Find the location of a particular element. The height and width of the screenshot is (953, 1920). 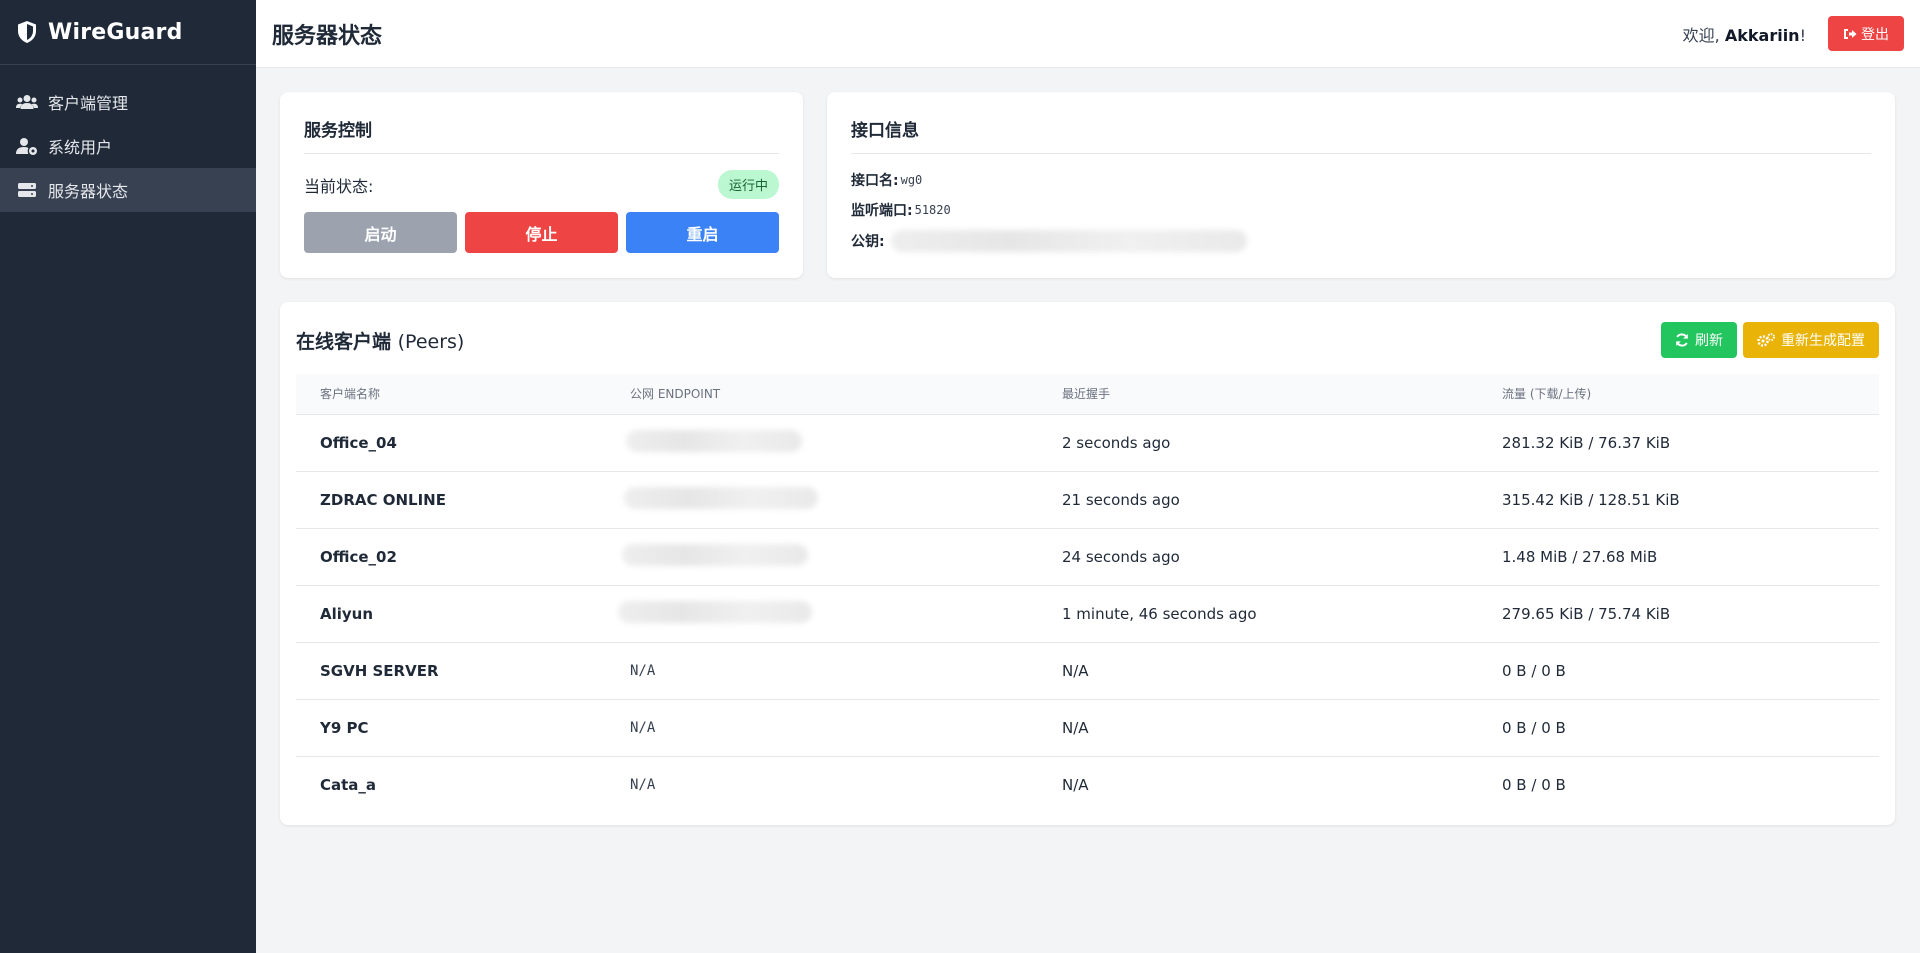

shield-icon is located at coordinates (28, 32).